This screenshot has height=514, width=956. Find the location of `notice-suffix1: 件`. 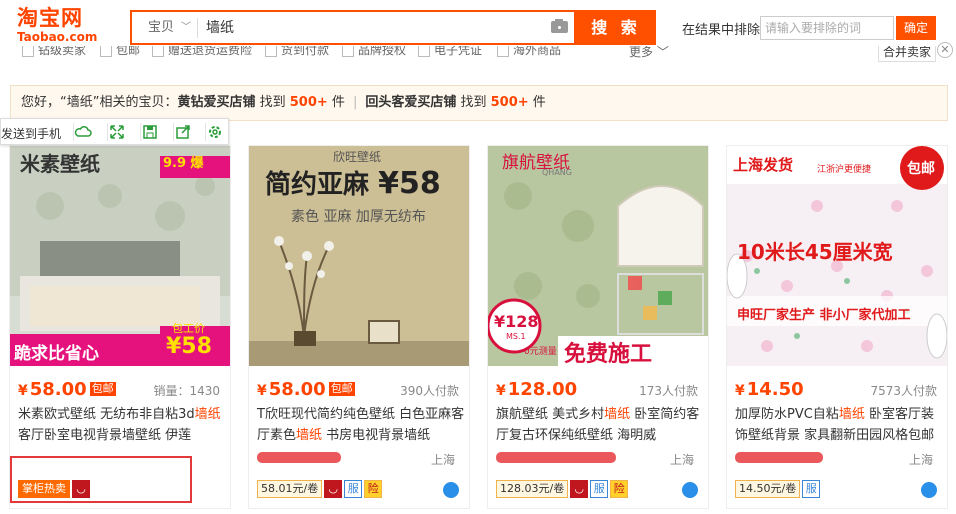

notice-suffix1: 件 is located at coordinates (336, 102).